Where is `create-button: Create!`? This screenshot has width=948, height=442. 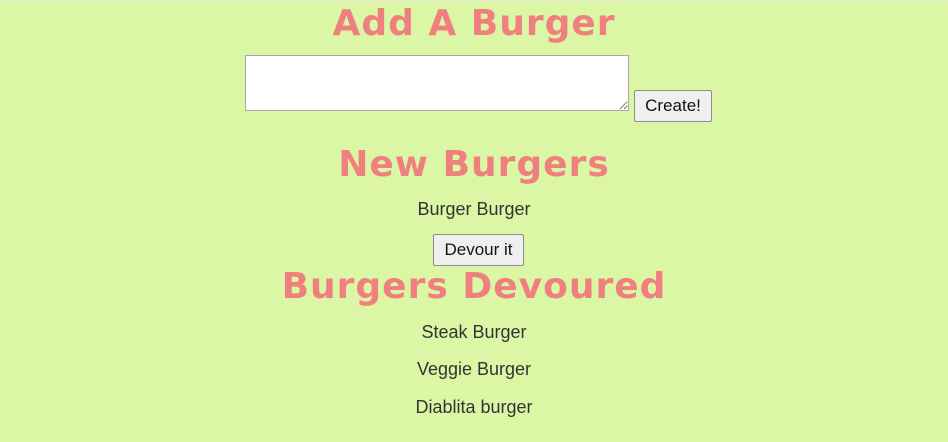 create-button: Create! is located at coordinates (673, 106).